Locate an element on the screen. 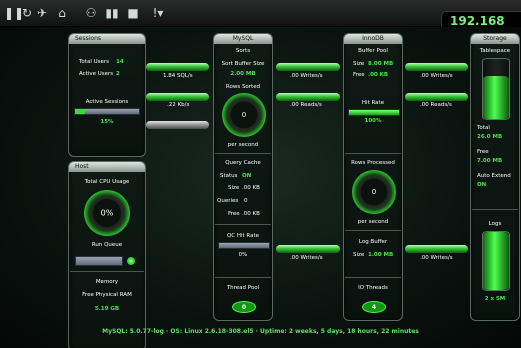  run-queue-bar is located at coordinates (99, 261).